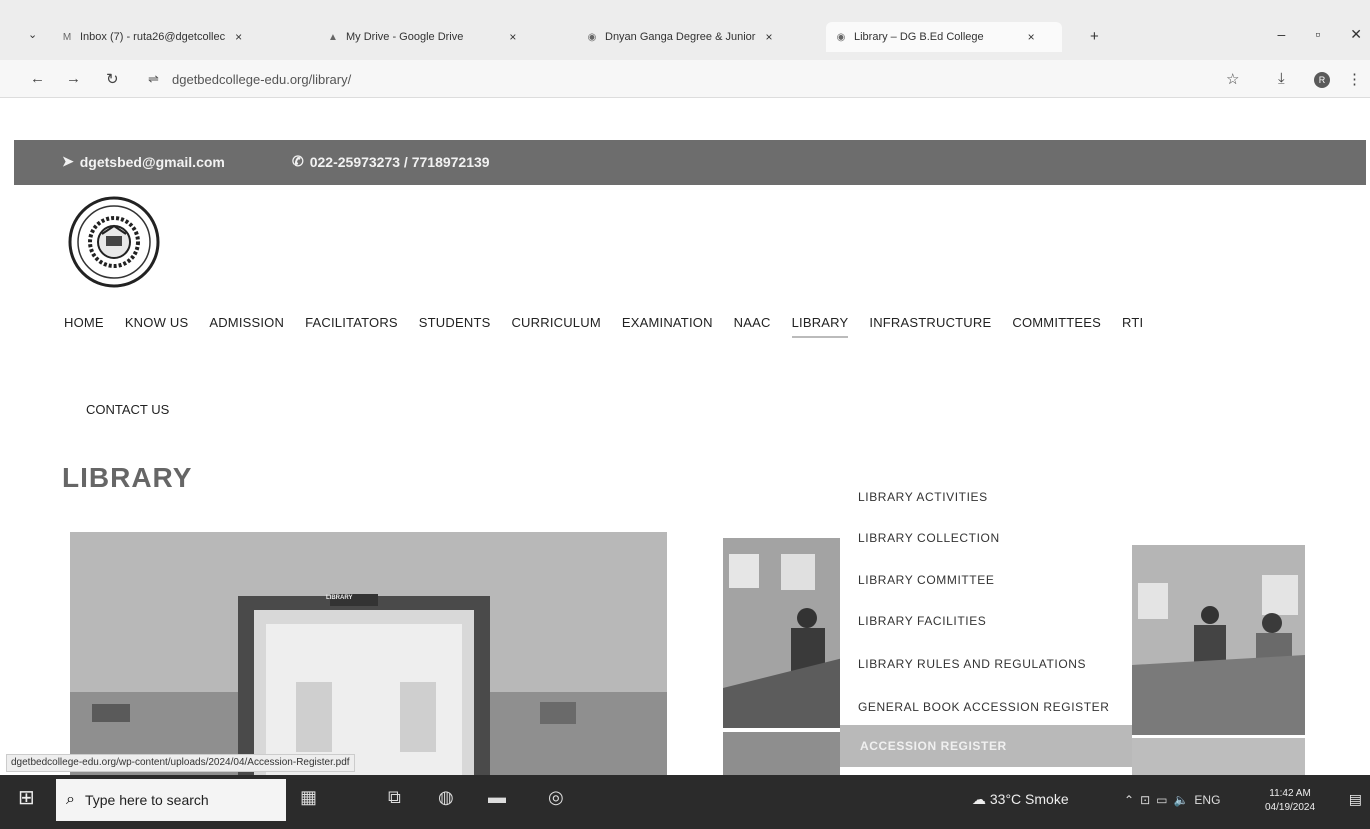 Image resolution: width=1370 pixels, height=829 pixels. I want to click on url-field: dgetbedcollege-edu.org/library/, so click(261, 79).